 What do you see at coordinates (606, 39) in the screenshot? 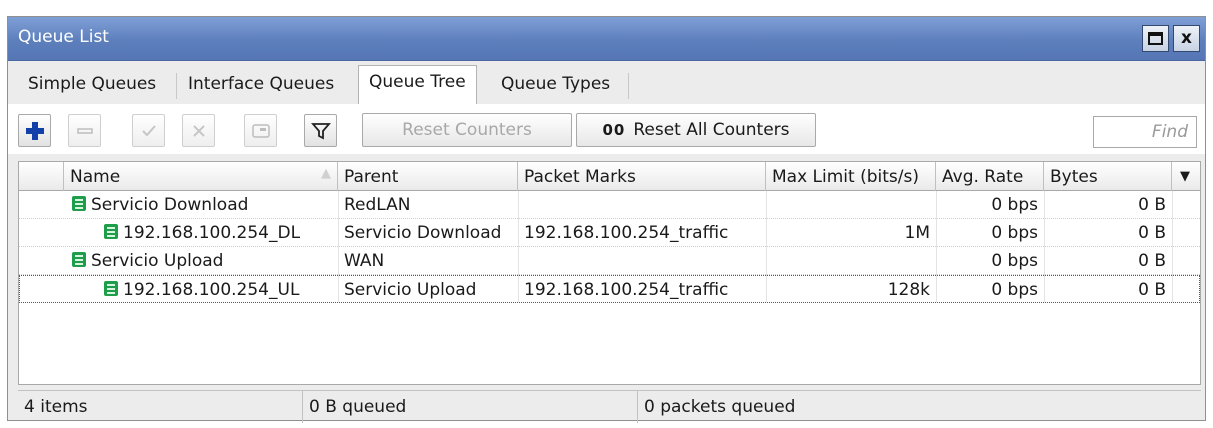
I see `title-bar: Queue List x` at bounding box center [606, 39].